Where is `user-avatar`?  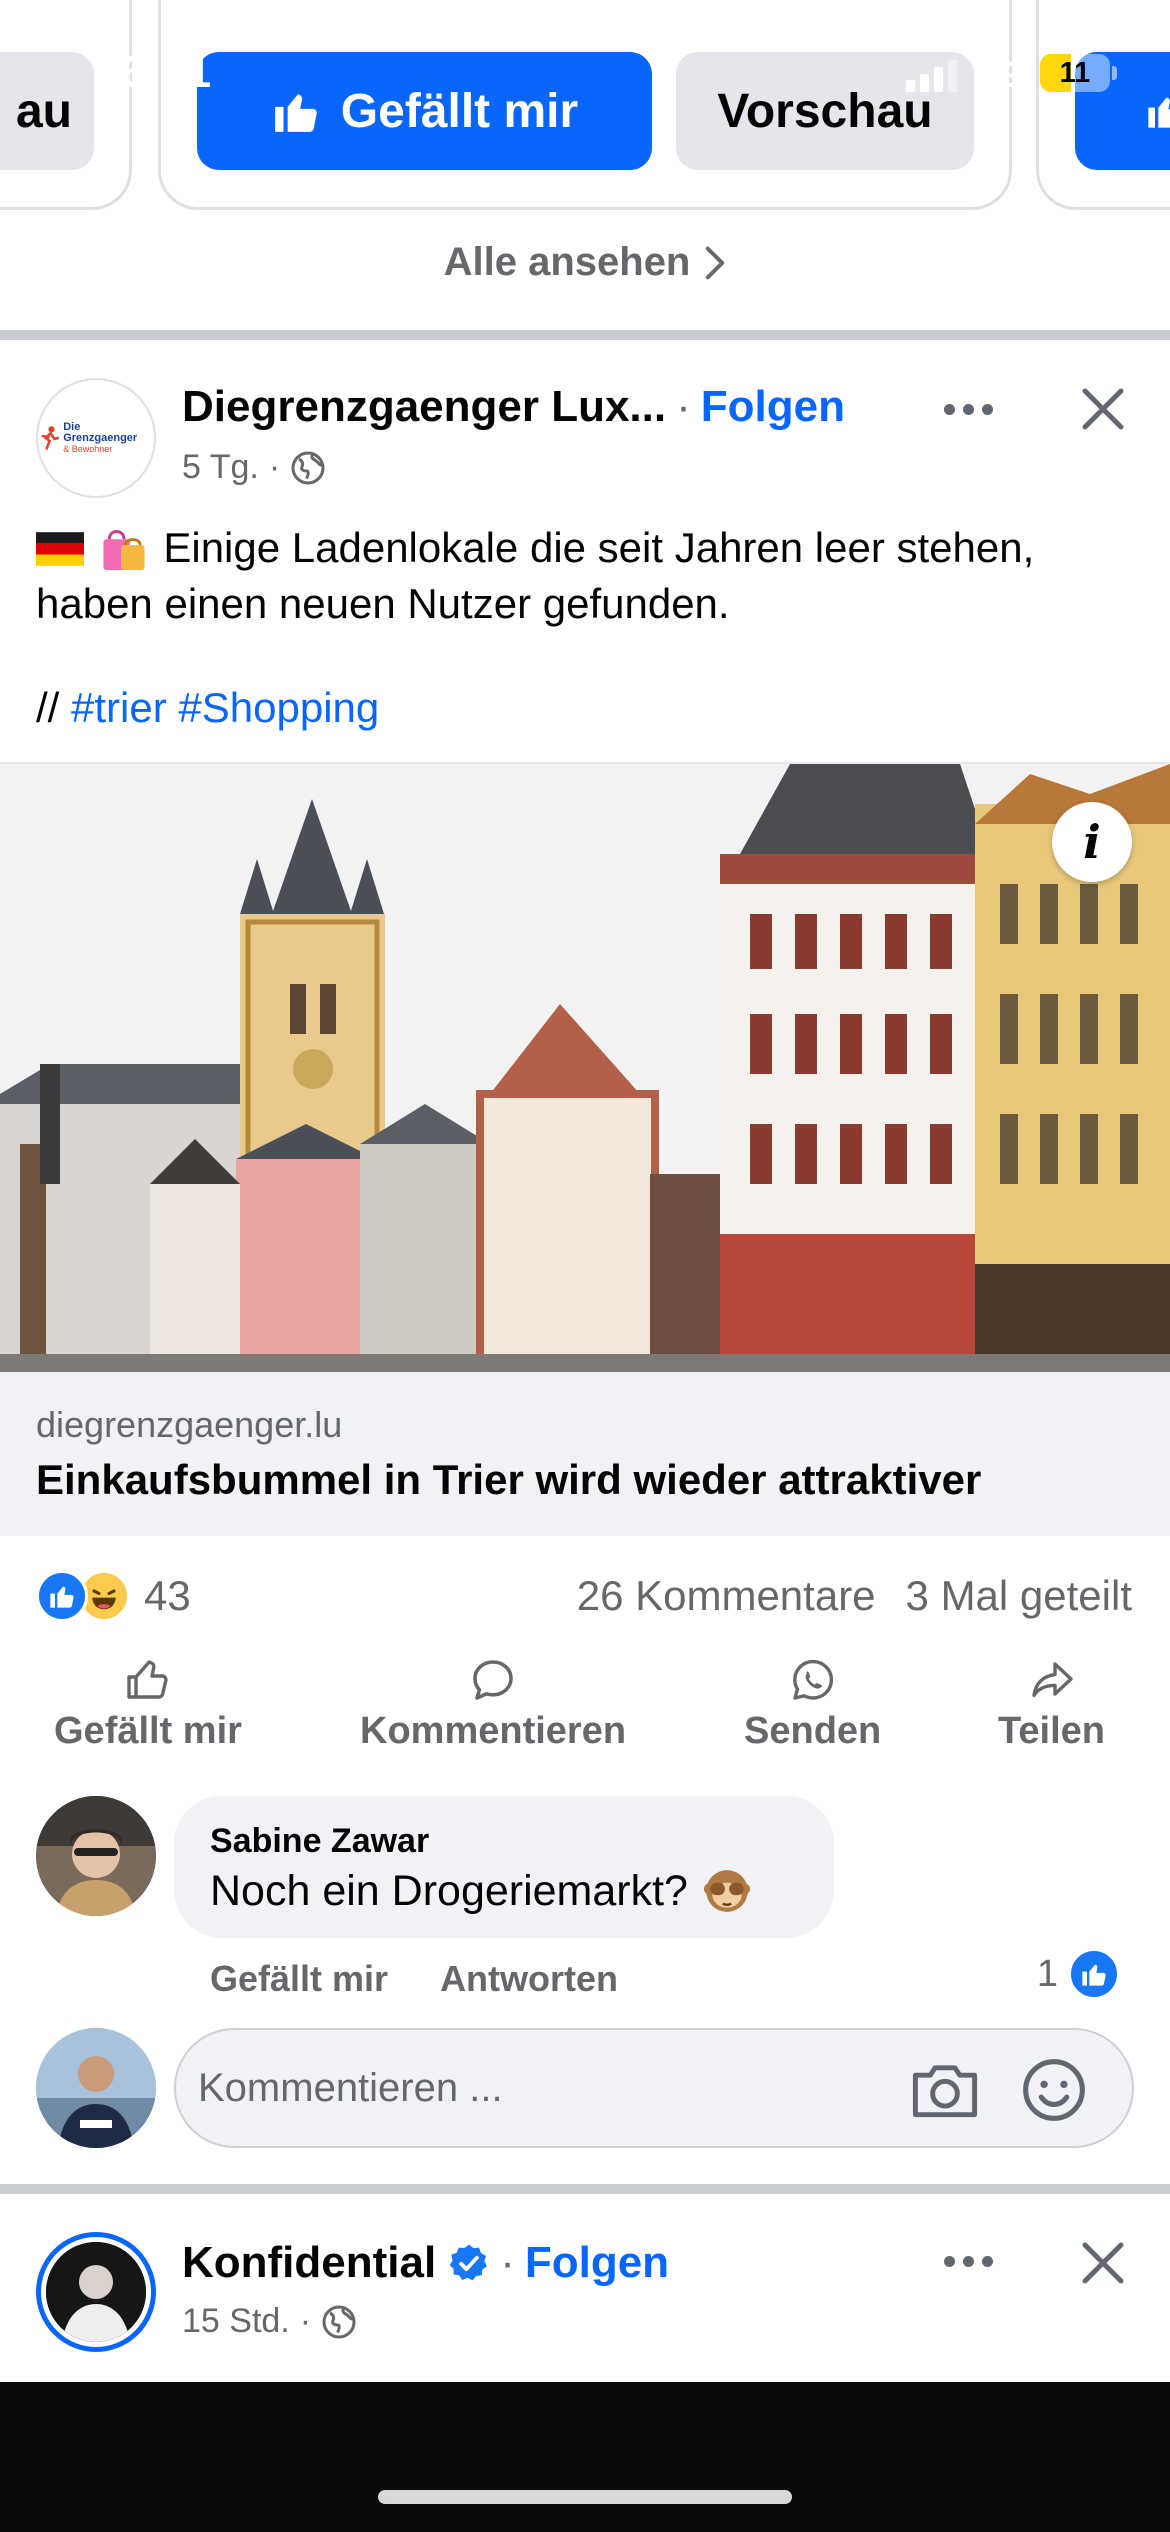 user-avatar is located at coordinates (96, 2088).